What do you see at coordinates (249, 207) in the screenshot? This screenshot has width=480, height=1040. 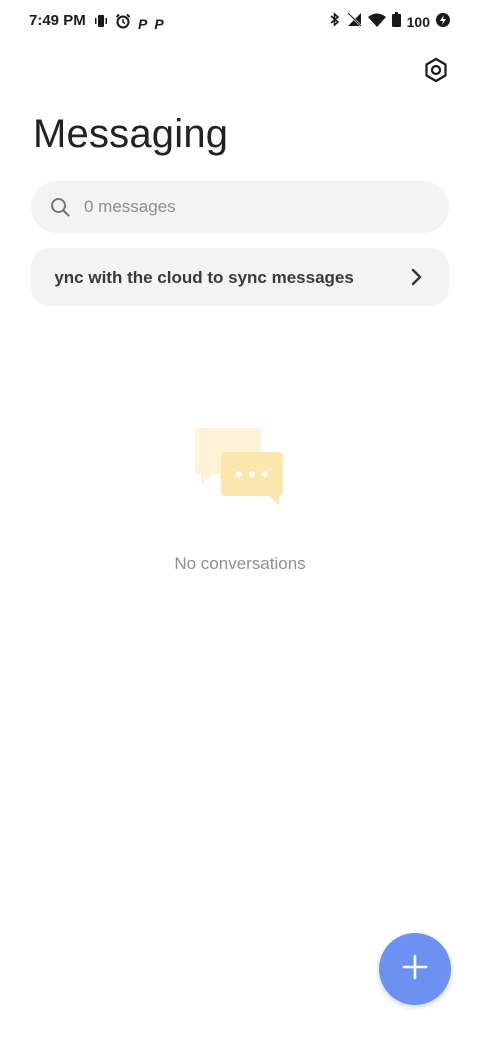 I see `search-input` at bounding box center [249, 207].